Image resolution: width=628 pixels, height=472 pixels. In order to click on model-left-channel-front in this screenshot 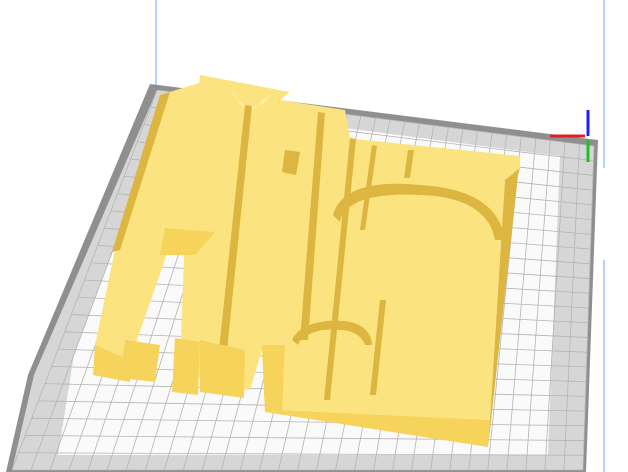, I will do `click(222, 369)`.